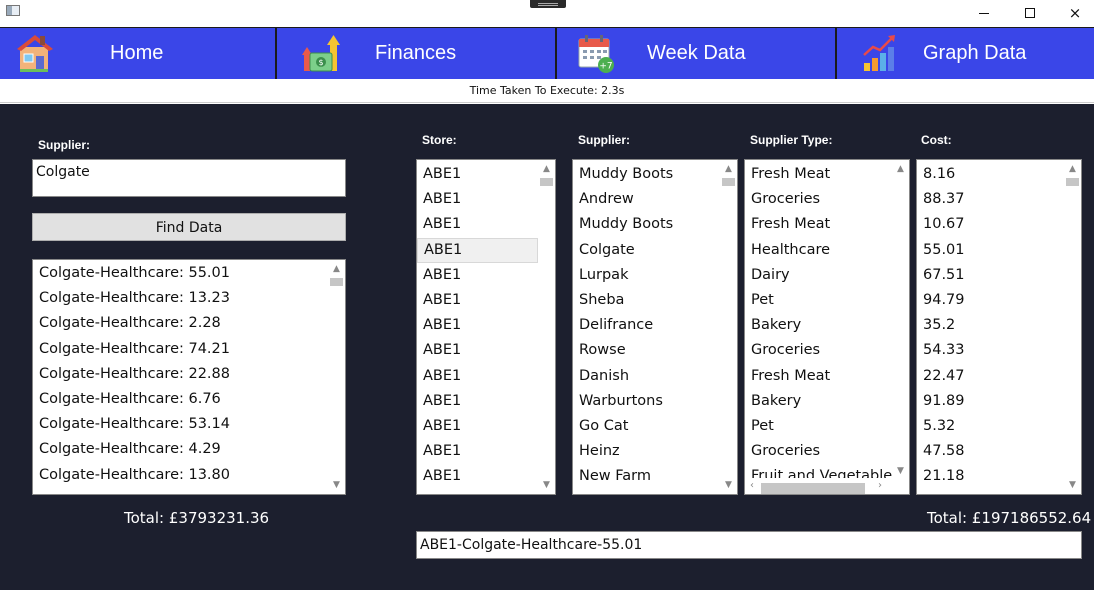  I want to click on scroll-left-icon: ‹, so click(752, 486).